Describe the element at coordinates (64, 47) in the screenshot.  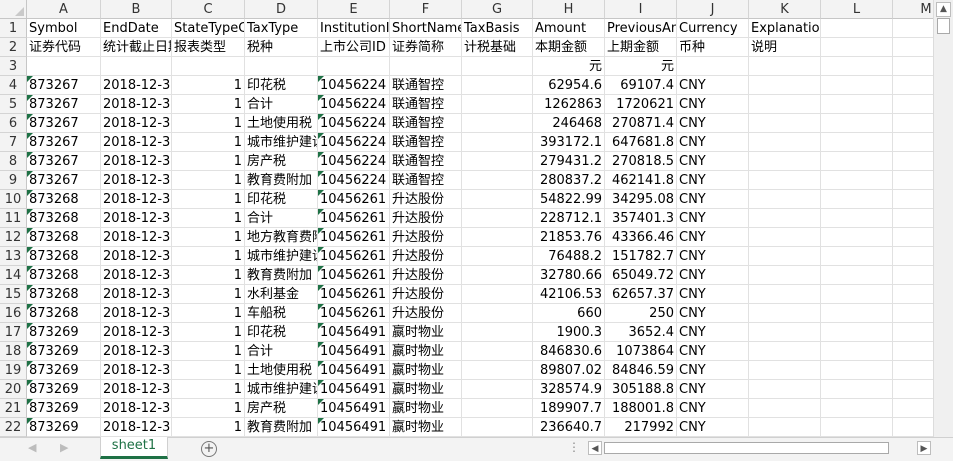
I see `cell-a2: 证券代码` at that location.